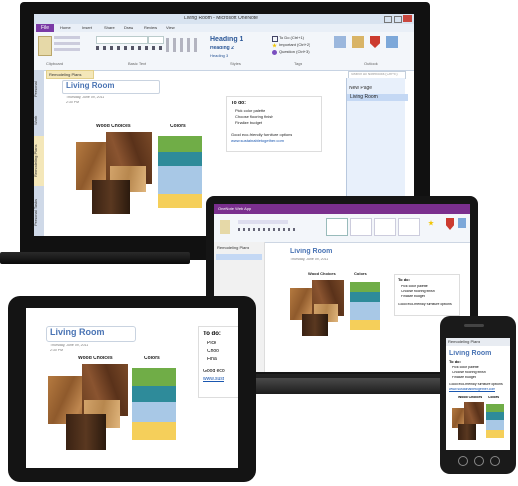 Image resolution: width=518 pixels, height=486 pixels. What do you see at coordinates (39, 120) in the screenshot?
I see `nav-work: Work` at bounding box center [39, 120].